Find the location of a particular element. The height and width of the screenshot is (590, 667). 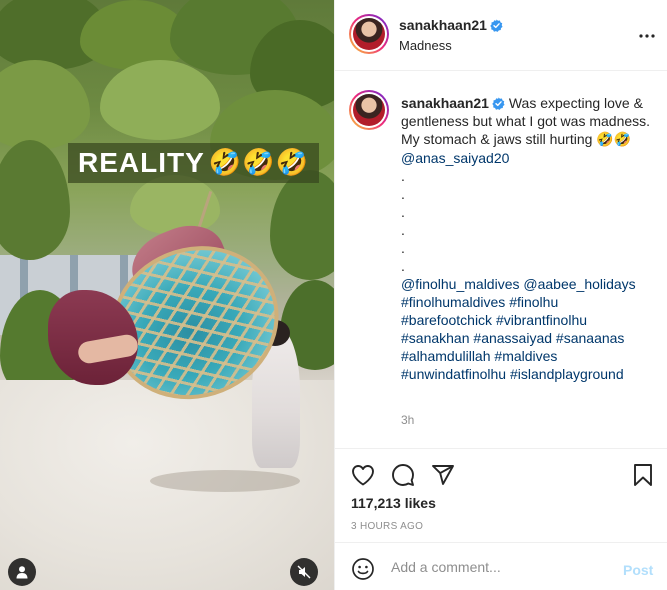

caption-avatar is located at coordinates (369, 110).